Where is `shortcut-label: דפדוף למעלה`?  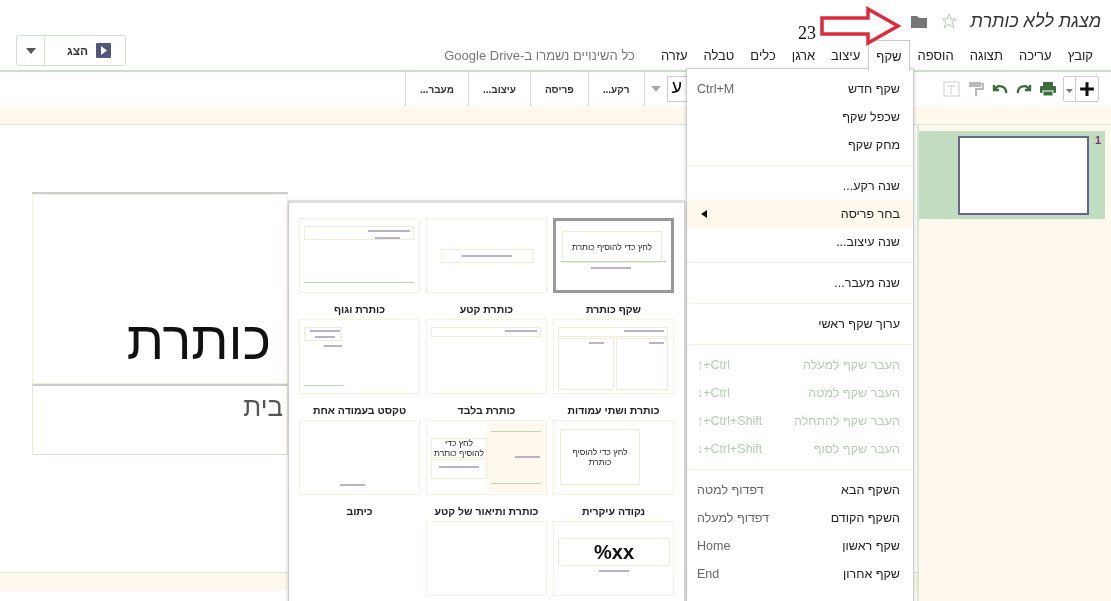
shortcut-label: דפדוף למעלה is located at coordinates (733, 518).